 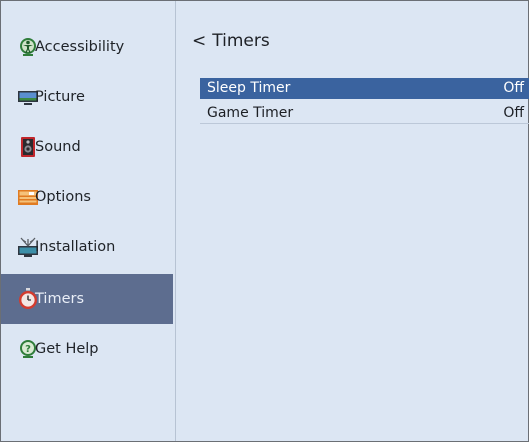 What do you see at coordinates (241, 41) in the screenshot?
I see `page-title-text: Timers` at bounding box center [241, 41].